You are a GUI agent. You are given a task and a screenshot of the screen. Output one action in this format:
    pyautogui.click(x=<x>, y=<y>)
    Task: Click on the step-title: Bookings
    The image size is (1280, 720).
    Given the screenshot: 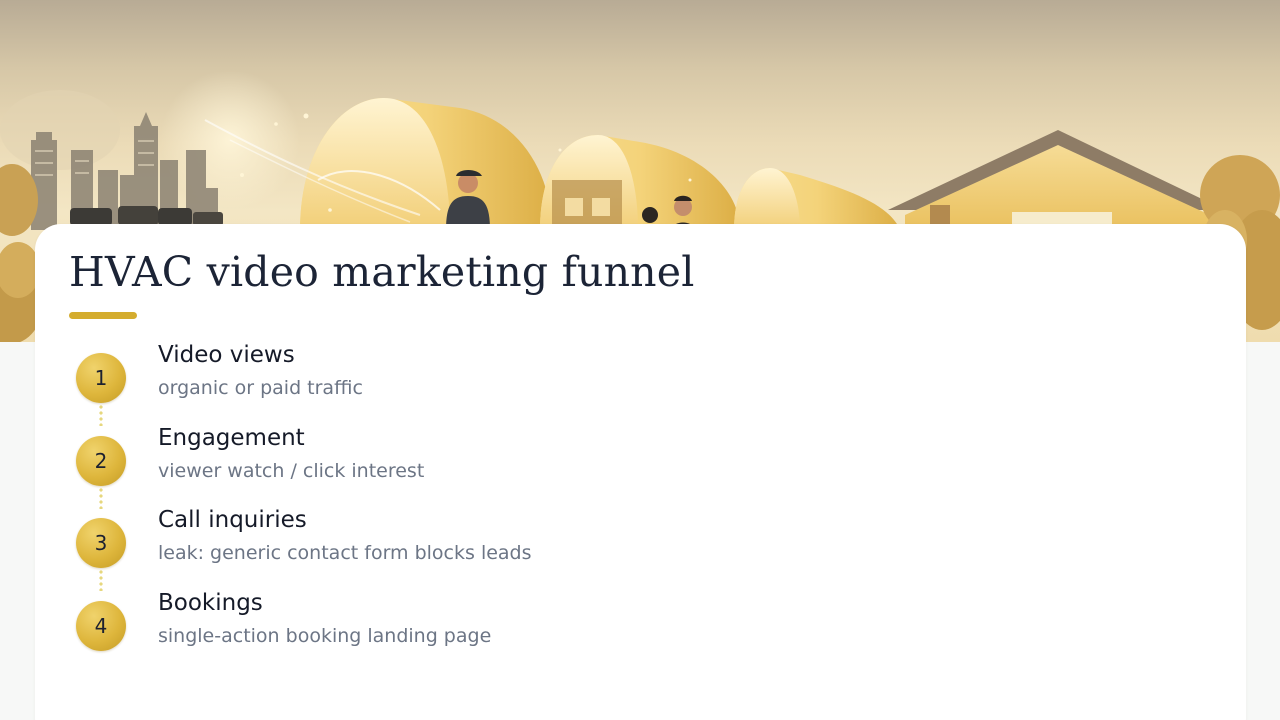 What is the action you would take?
    pyautogui.click(x=210, y=603)
    